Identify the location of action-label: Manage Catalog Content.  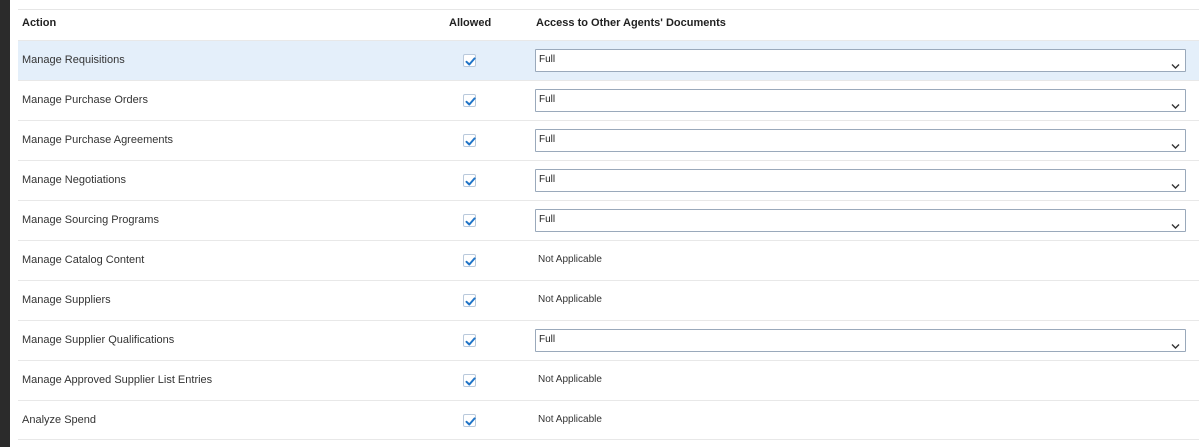
(83, 260).